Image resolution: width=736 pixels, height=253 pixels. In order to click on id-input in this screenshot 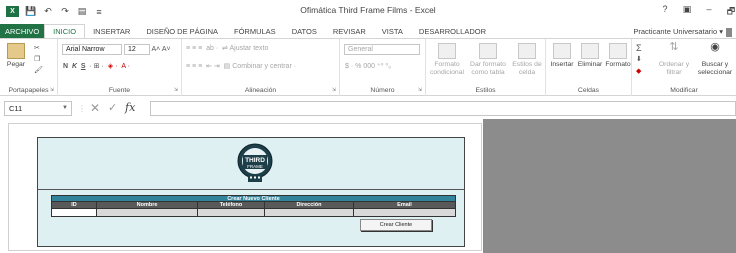, I will do `click(74, 212)`.